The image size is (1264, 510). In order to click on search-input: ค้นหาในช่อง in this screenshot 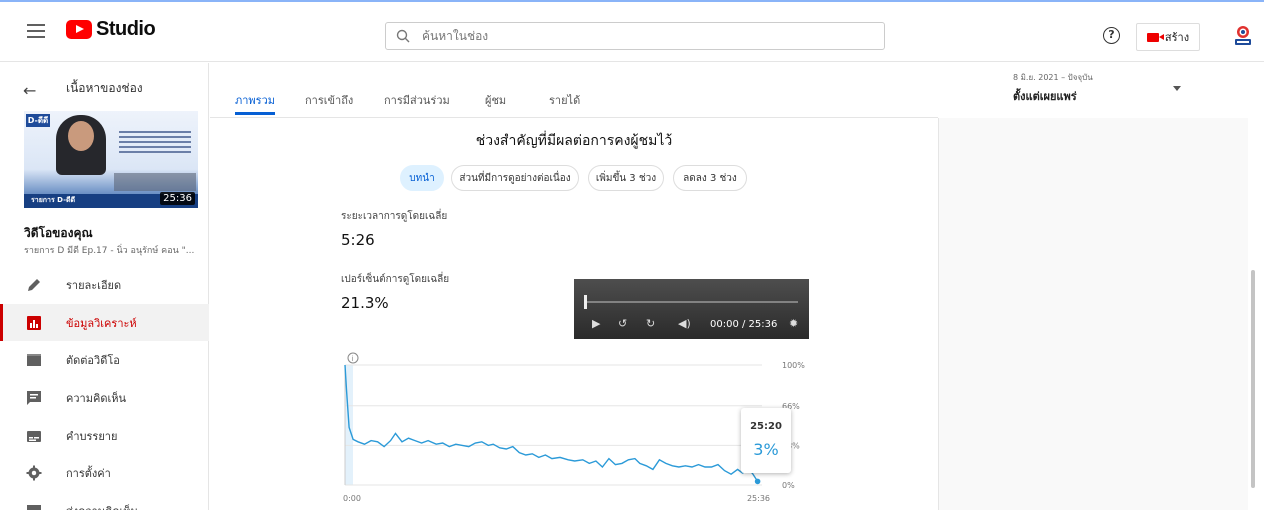, I will do `click(635, 36)`.